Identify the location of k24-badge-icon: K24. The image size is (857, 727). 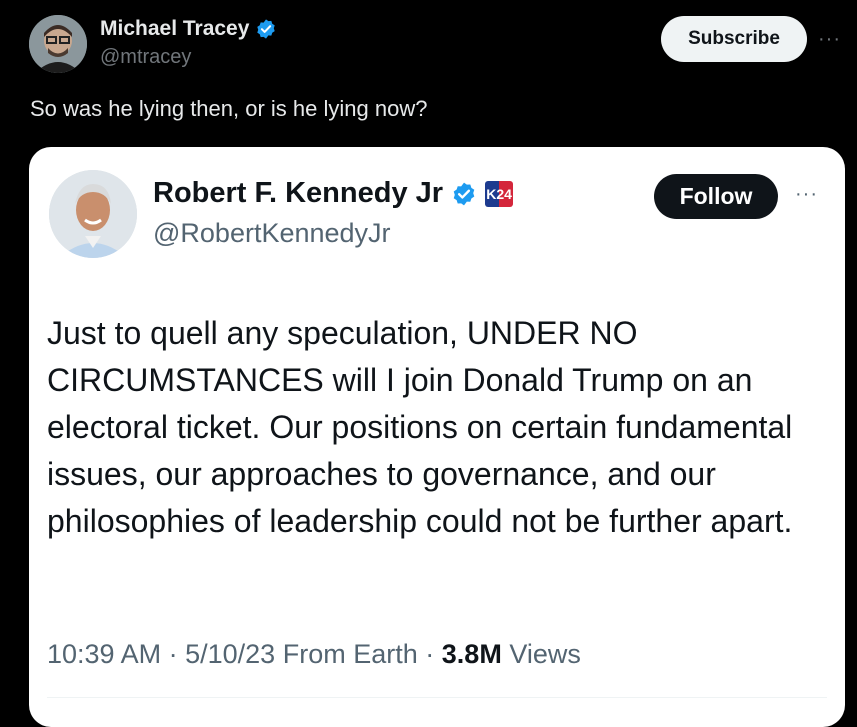
(499, 193).